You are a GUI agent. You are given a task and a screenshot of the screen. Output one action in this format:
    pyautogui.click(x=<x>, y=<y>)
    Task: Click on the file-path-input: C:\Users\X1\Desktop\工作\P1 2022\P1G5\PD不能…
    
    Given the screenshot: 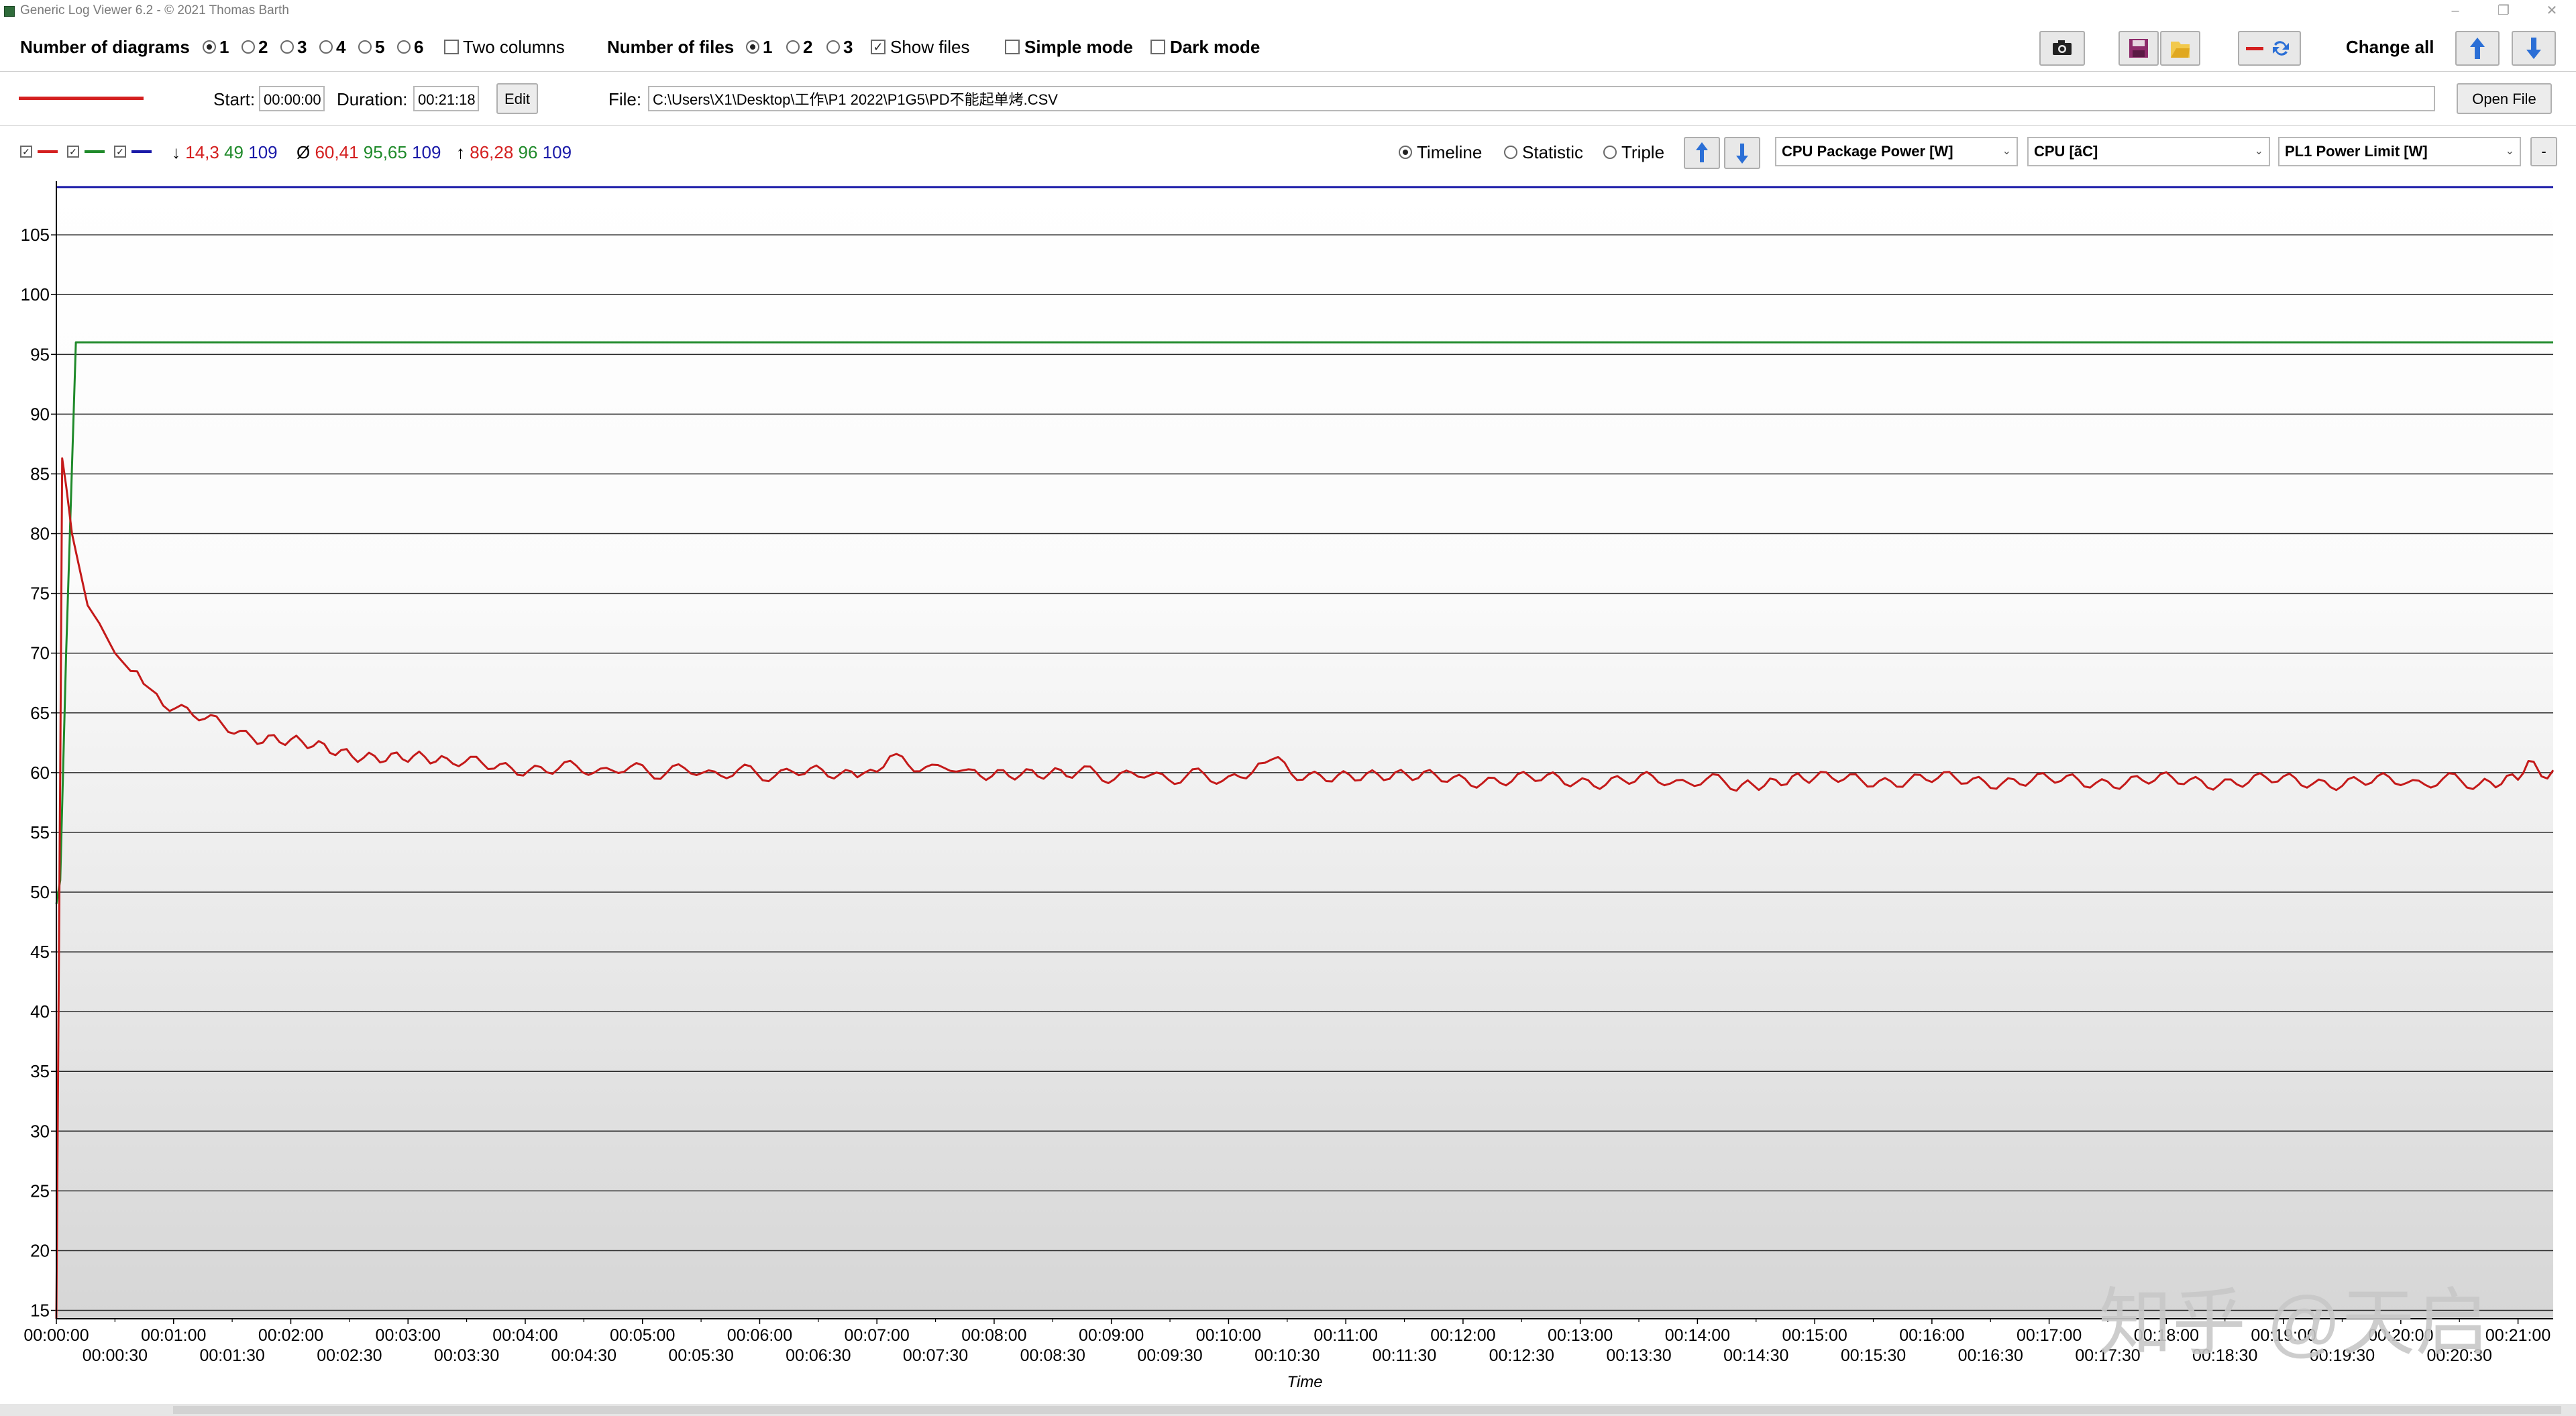 What is the action you would take?
    pyautogui.click(x=1541, y=99)
    